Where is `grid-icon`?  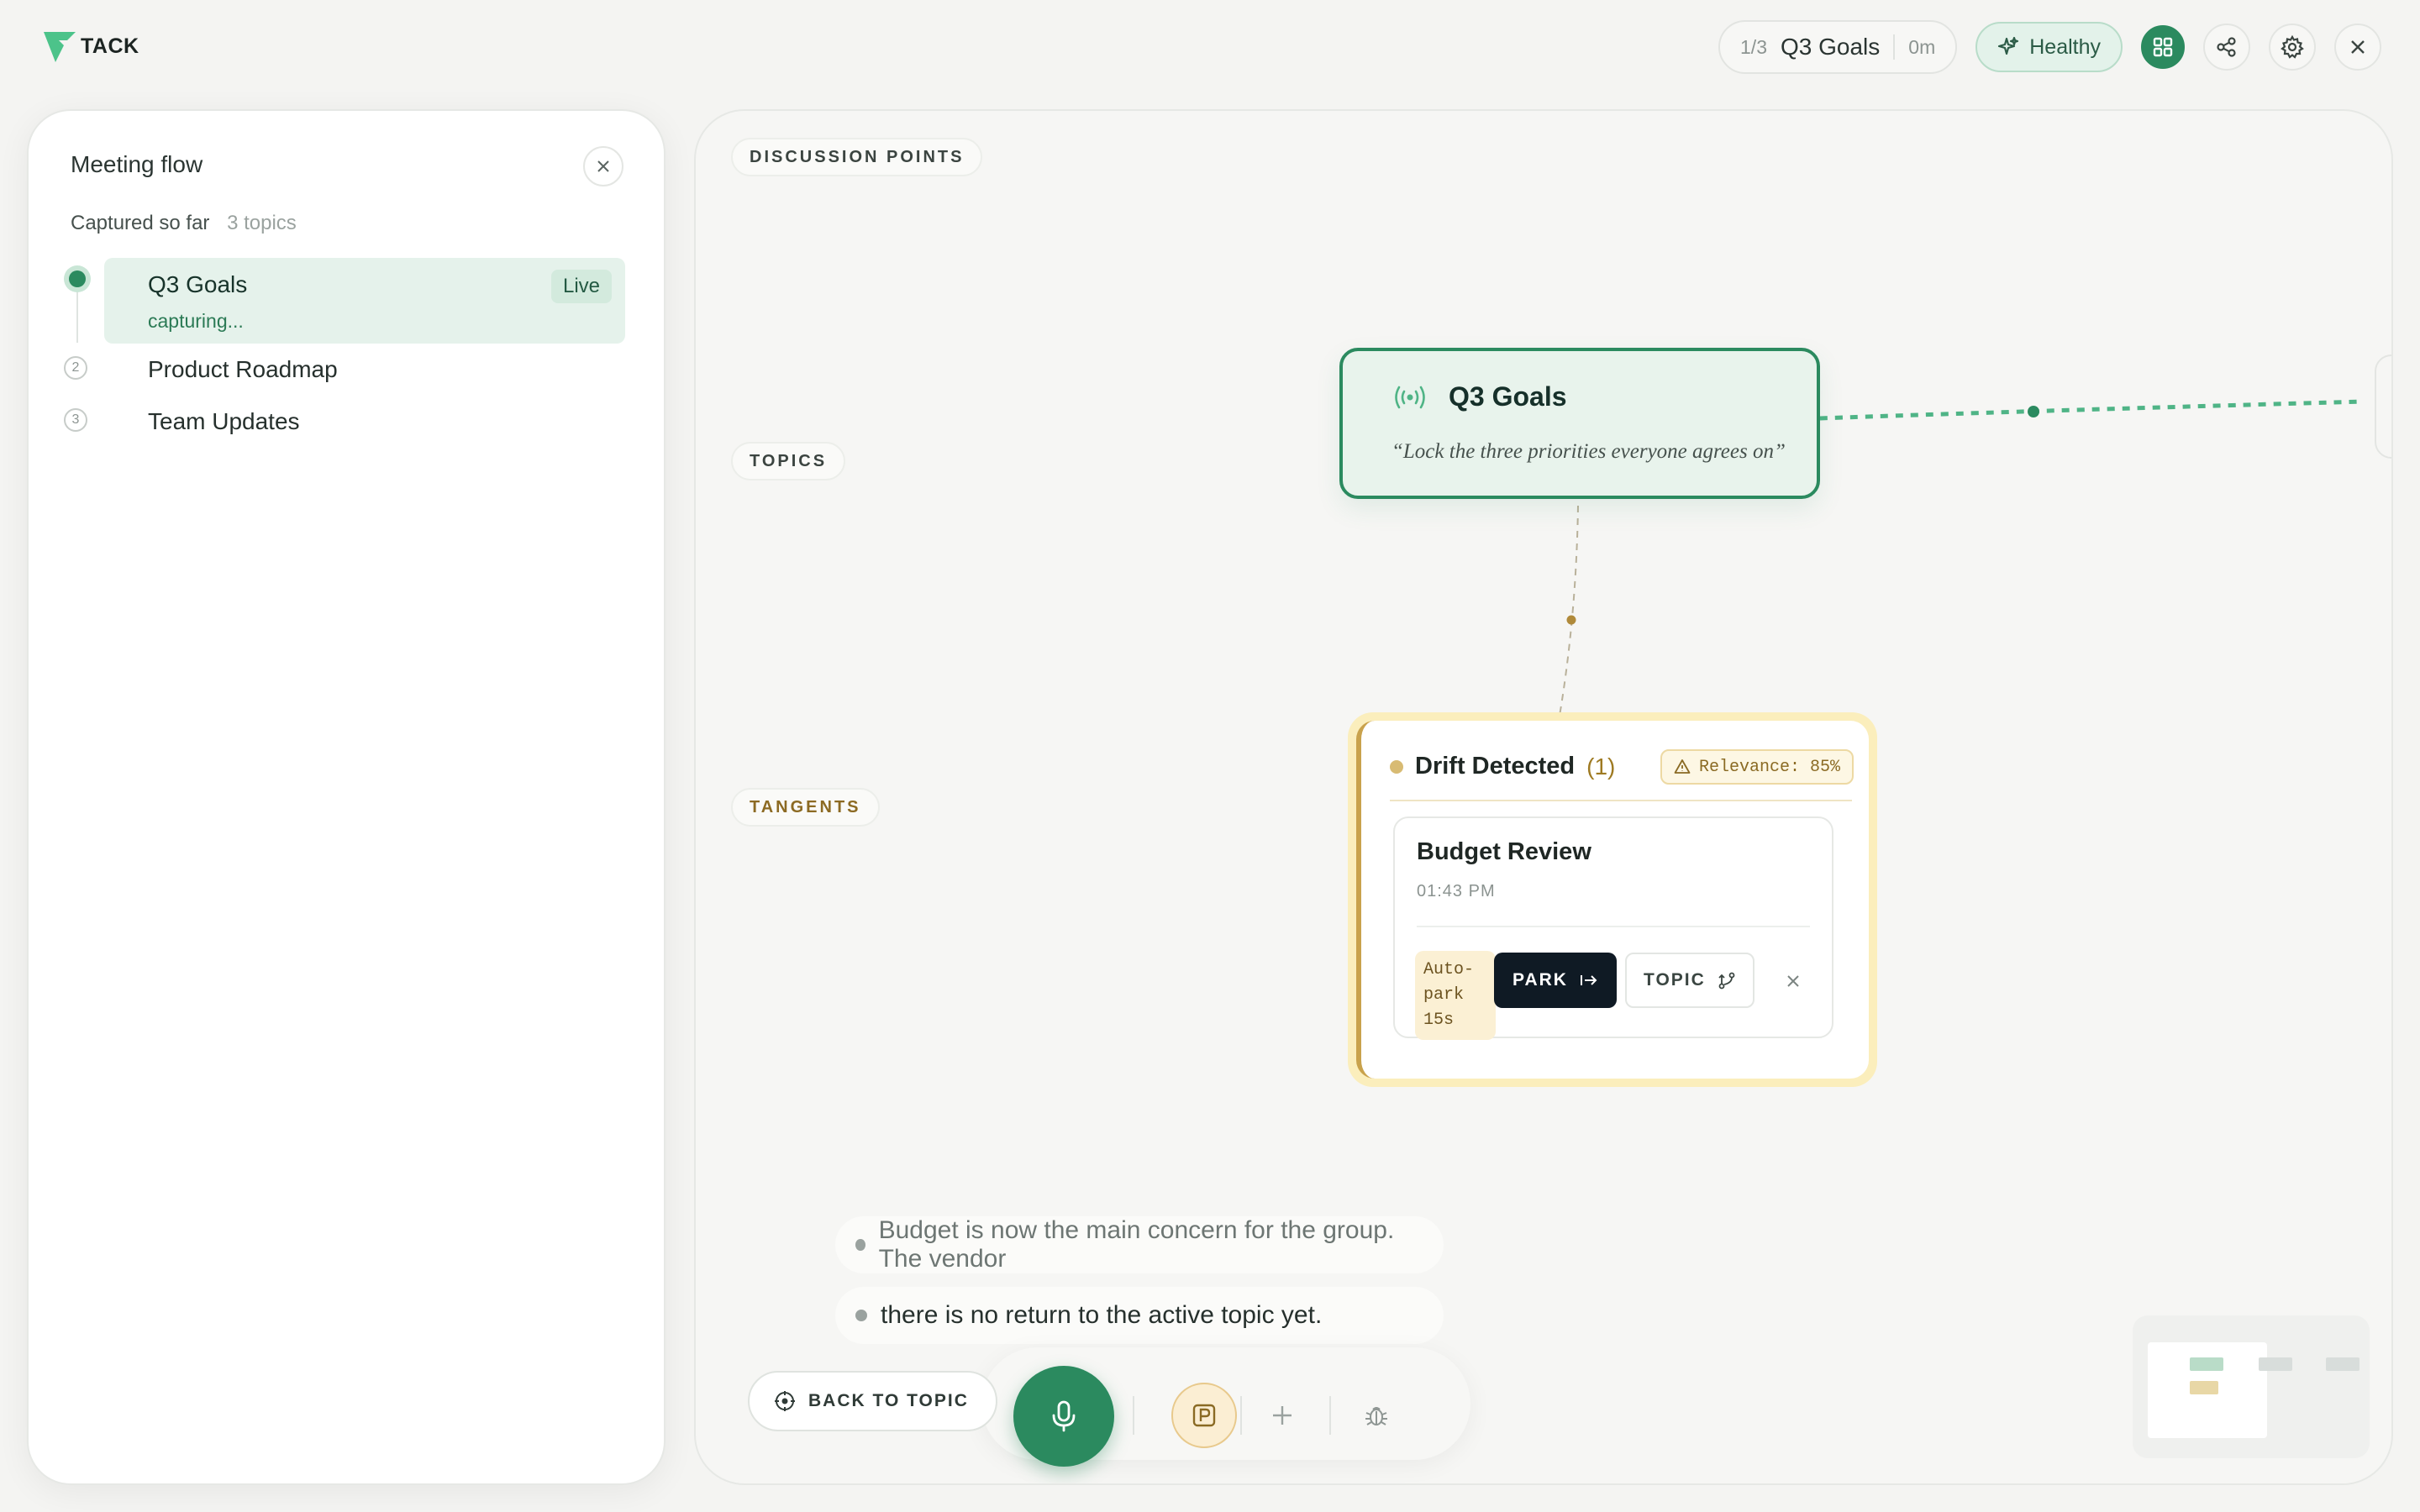 grid-icon is located at coordinates (2163, 47).